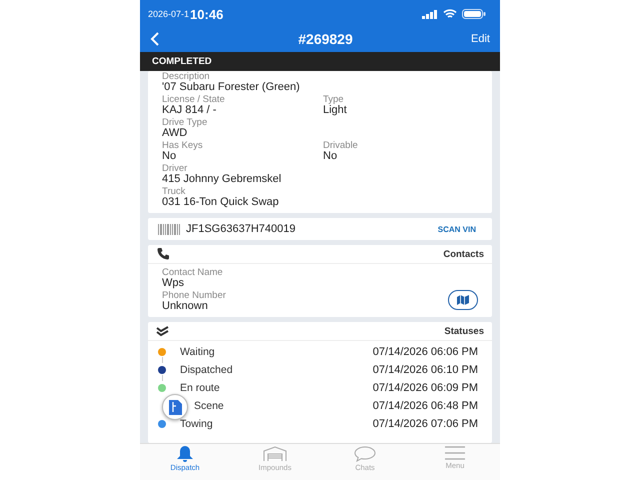  I want to click on document-icon, so click(175, 407).